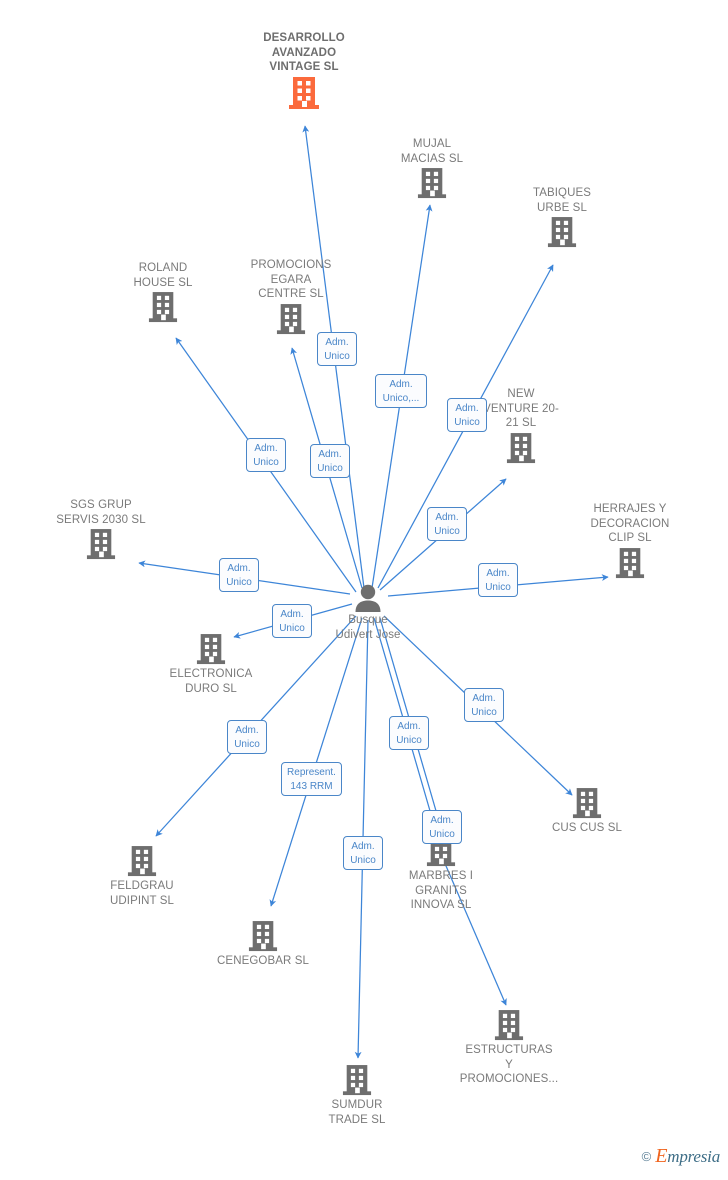  Describe the element at coordinates (441, 890) in the screenshot. I see `node-label: MARBRES I GRANITS INNOVA SL` at that location.